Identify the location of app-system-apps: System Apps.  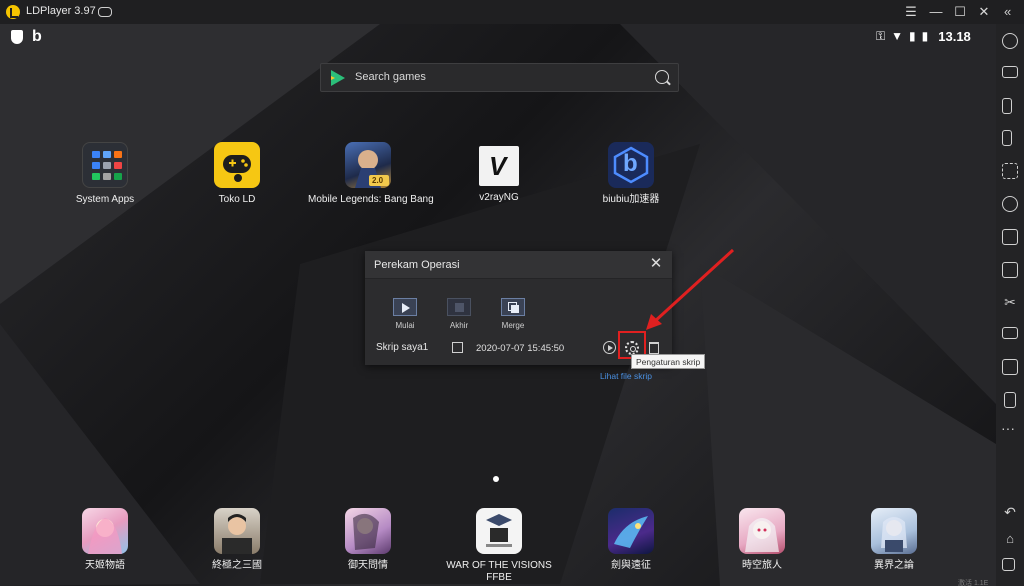
(105, 174).